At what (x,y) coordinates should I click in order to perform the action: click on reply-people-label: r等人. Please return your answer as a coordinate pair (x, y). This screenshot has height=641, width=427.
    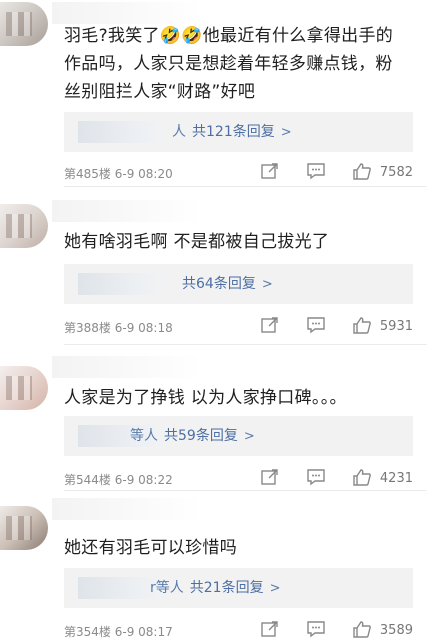
    Looking at the image, I should click on (167, 588).